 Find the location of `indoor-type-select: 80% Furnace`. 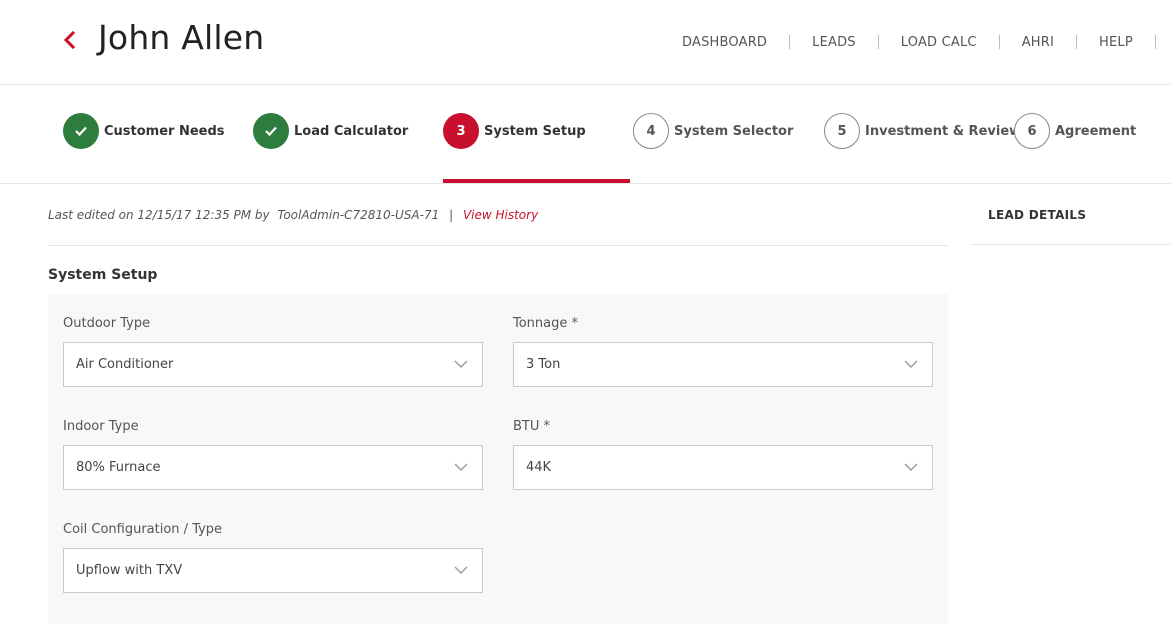

indoor-type-select: 80% Furnace is located at coordinates (273, 467).